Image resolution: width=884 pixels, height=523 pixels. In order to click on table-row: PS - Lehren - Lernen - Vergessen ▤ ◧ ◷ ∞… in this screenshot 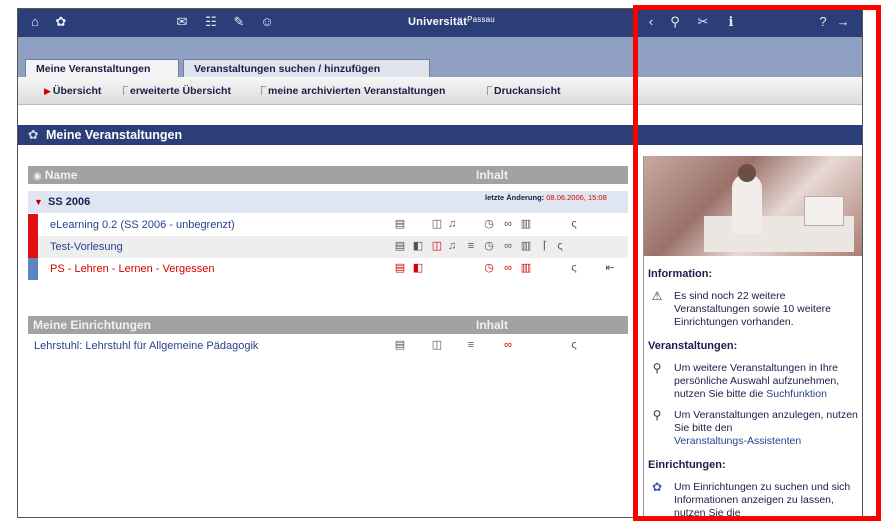, I will do `click(328, 269)`.